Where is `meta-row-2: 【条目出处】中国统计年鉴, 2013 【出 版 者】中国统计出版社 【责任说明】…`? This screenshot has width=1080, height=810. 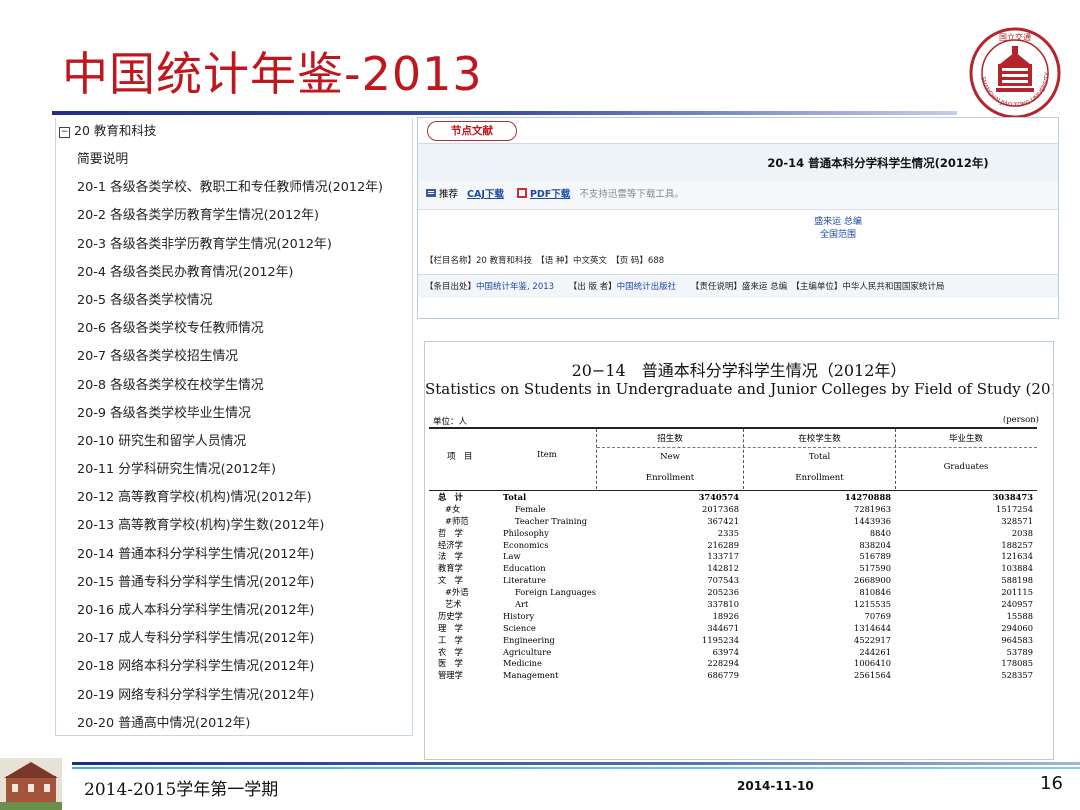
meta-row-2: 【条目出处】中国统计年鉴, 2013 【出 版 者】中国统计出版社 【责任说明】… is located at coordinates (738, 286).